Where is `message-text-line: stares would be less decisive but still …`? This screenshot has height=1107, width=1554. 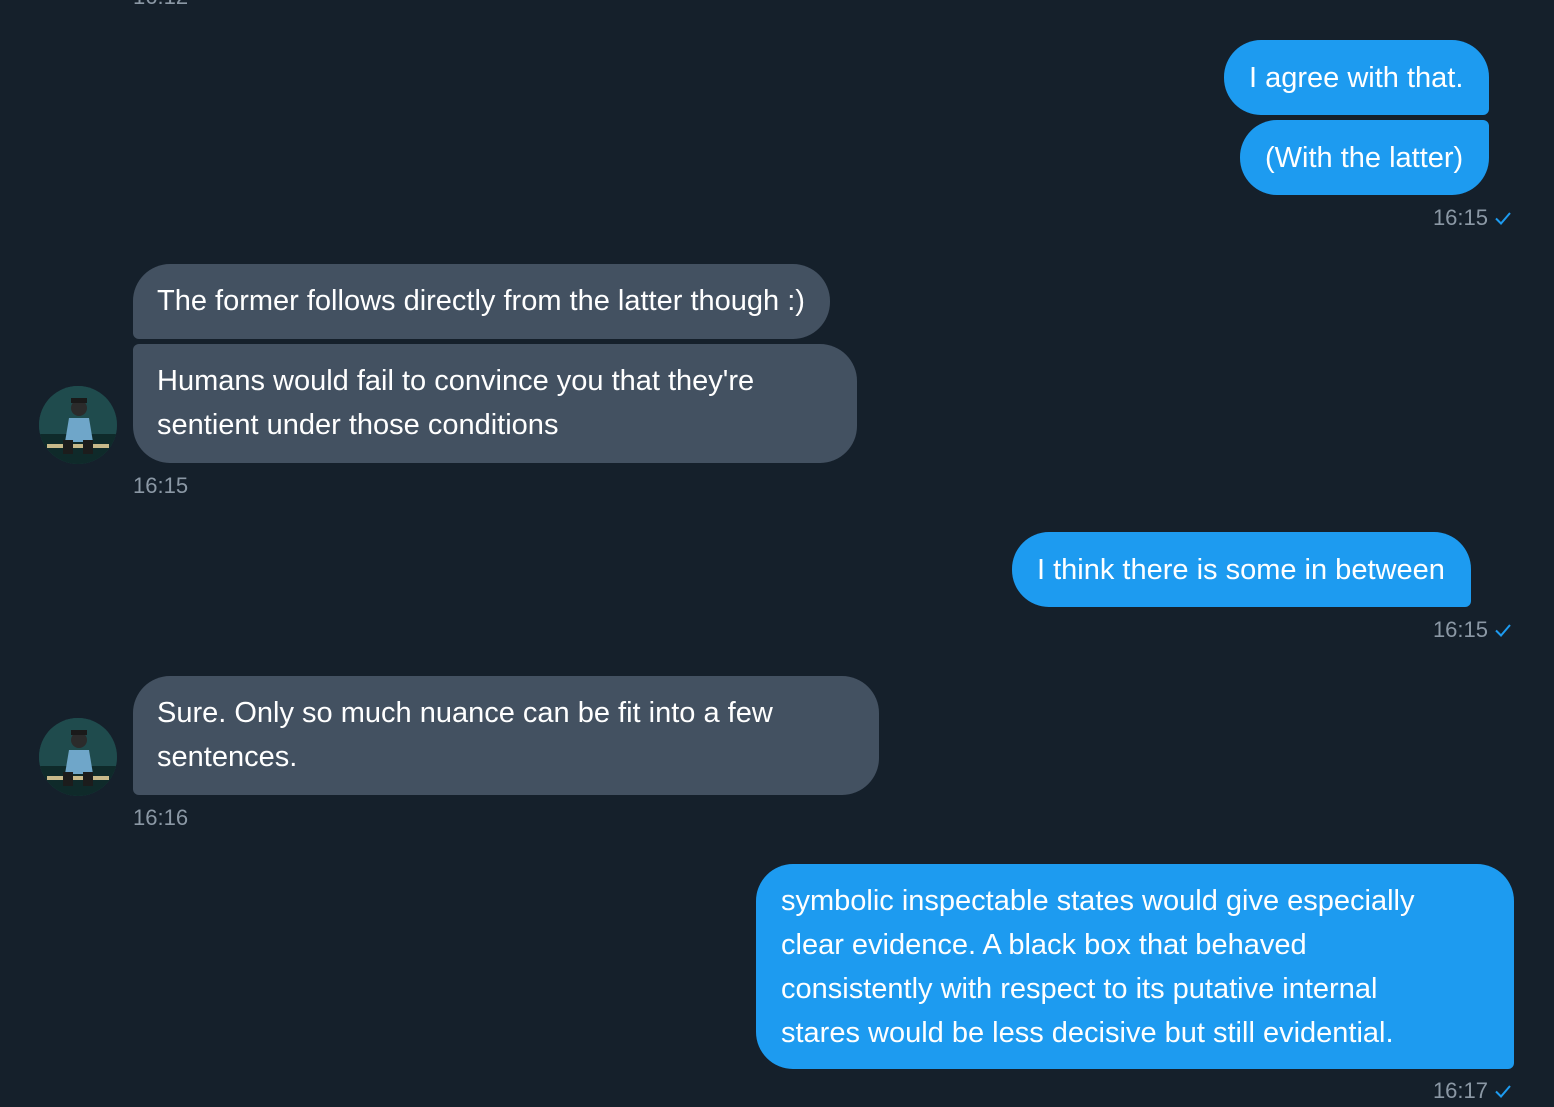
message-text-line: stares would be less decisive but still … is located at coordinates (1087, 1033).